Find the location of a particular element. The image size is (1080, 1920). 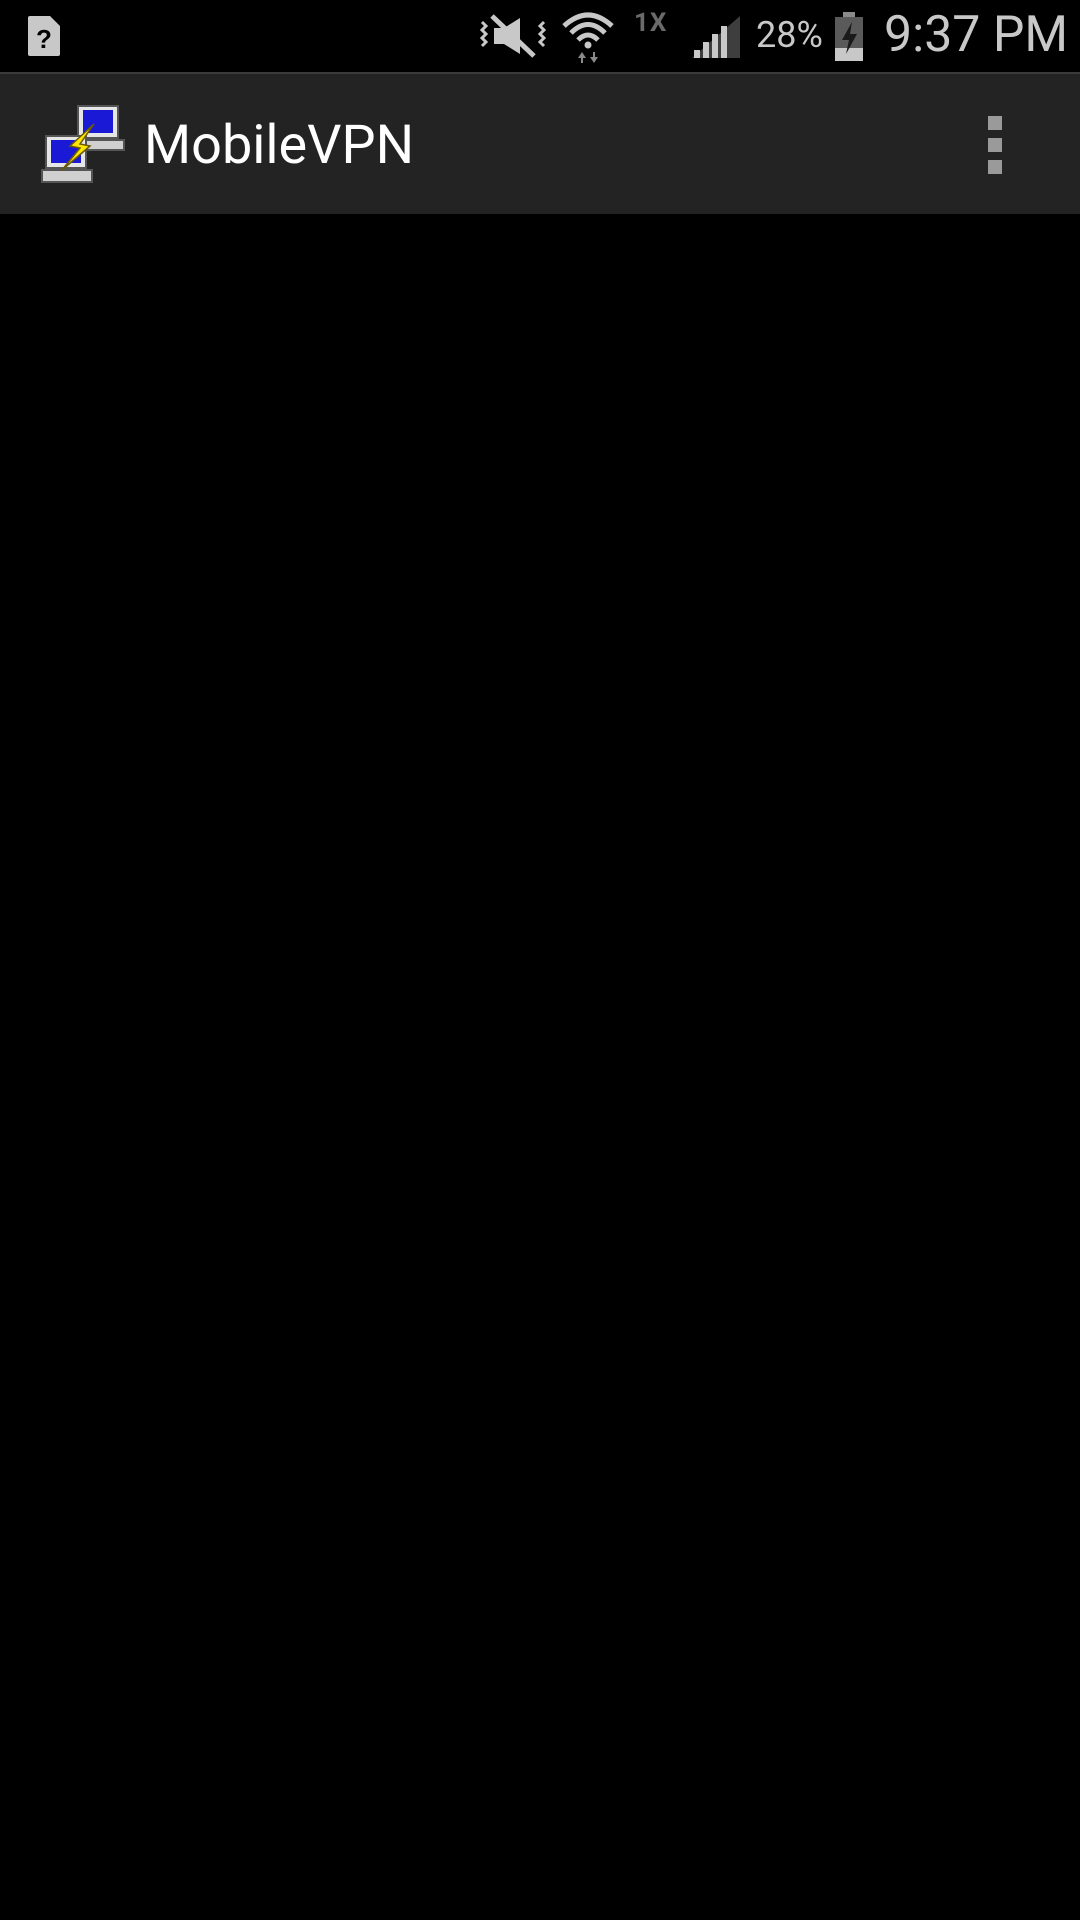

app-title: MobileVPN is located at coordinates (279, 145).